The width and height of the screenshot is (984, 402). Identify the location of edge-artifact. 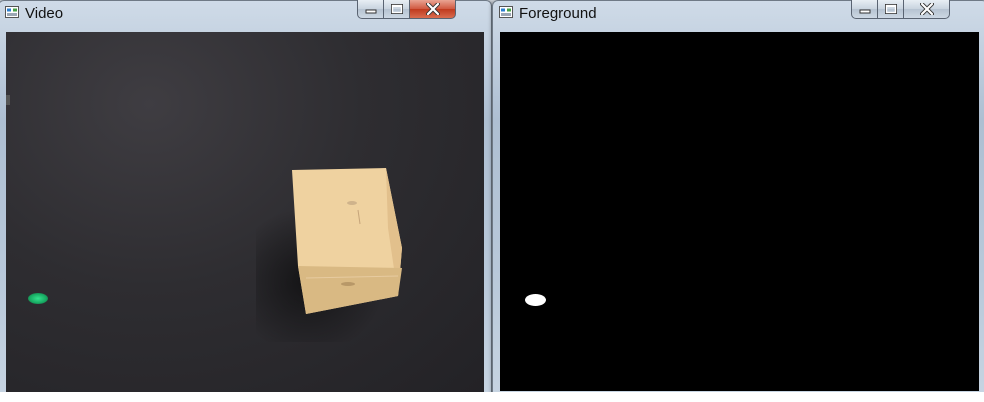
(8, 100).